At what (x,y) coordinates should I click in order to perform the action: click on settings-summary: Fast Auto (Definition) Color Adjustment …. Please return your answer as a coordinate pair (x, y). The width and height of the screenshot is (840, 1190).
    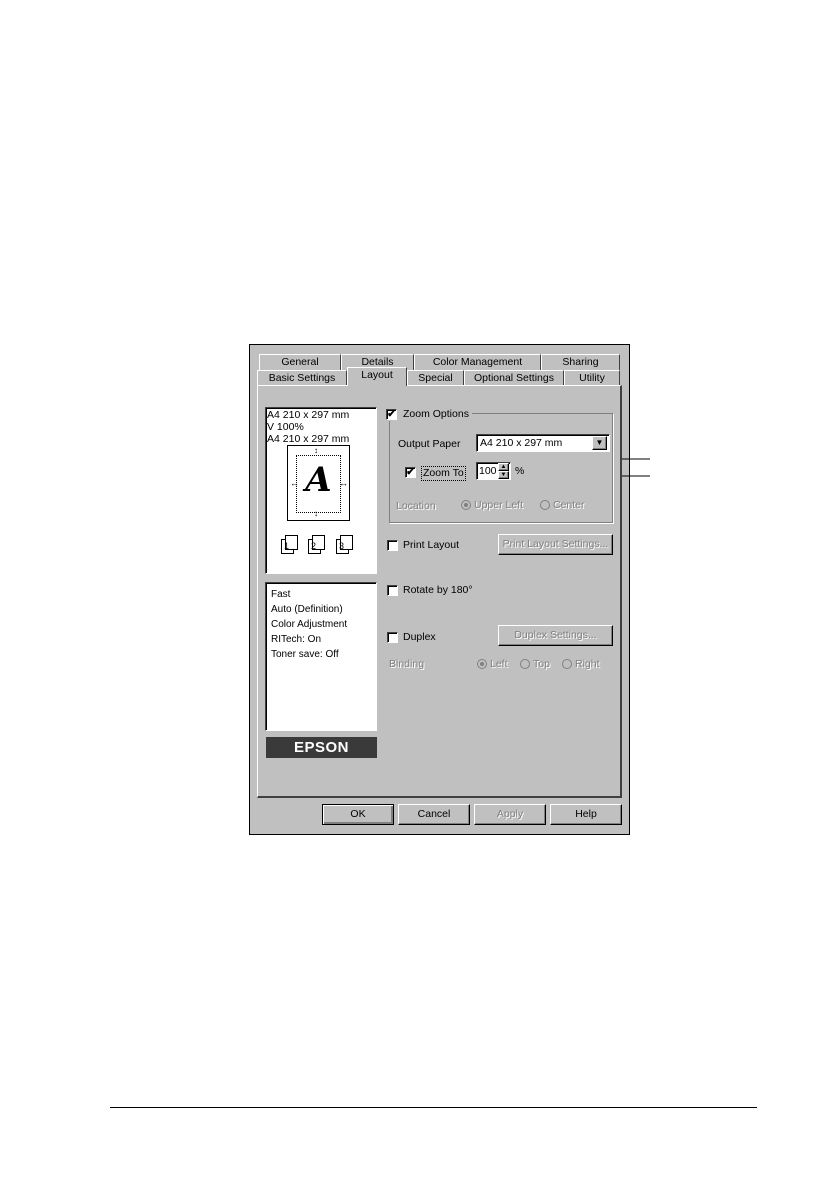
    Looking at the image, I should click on (321, 656).